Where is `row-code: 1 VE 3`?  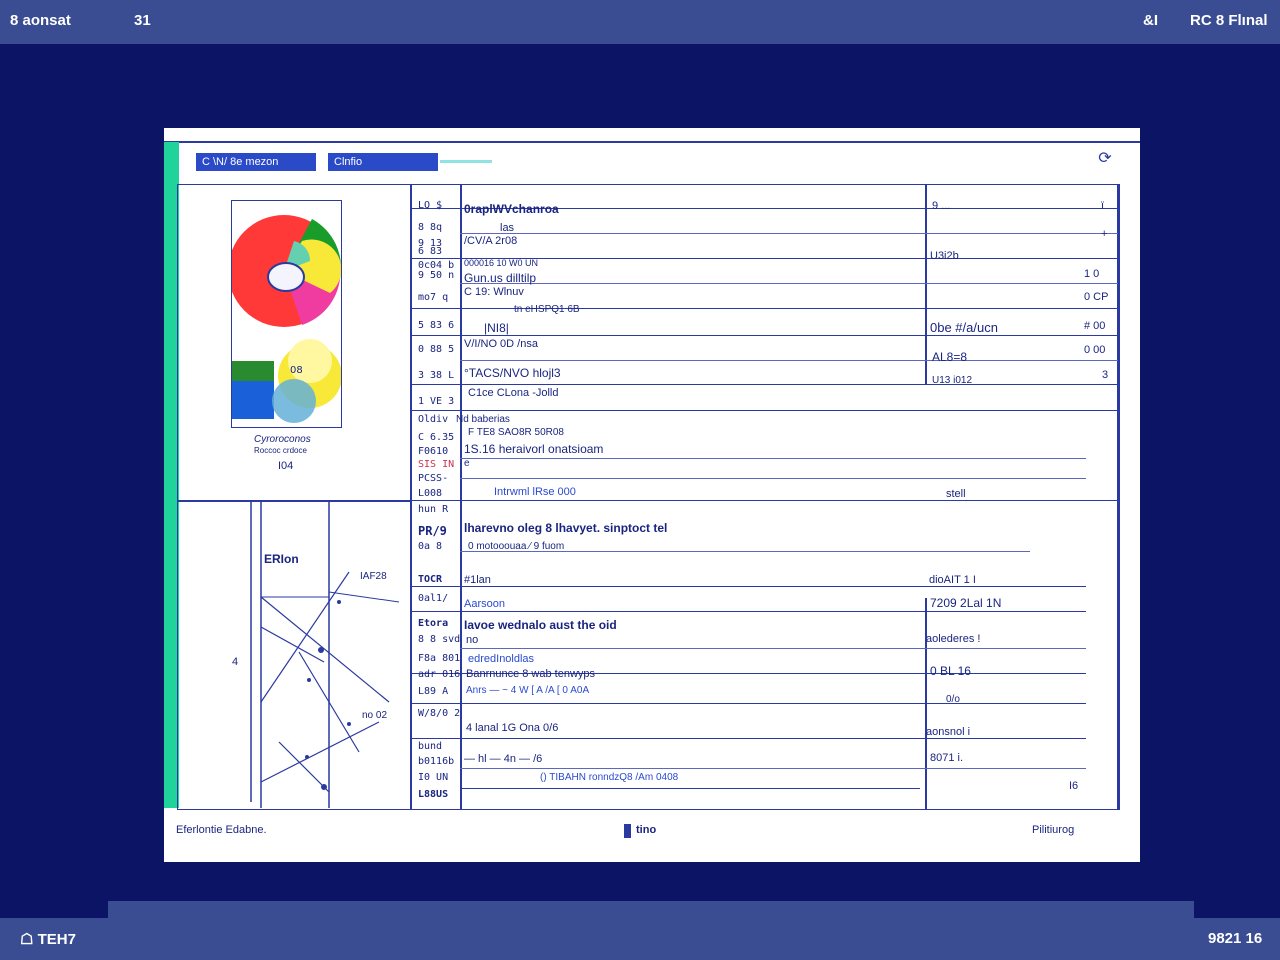 row-code: 1 VE 3 is located at coordinates (436, 401).